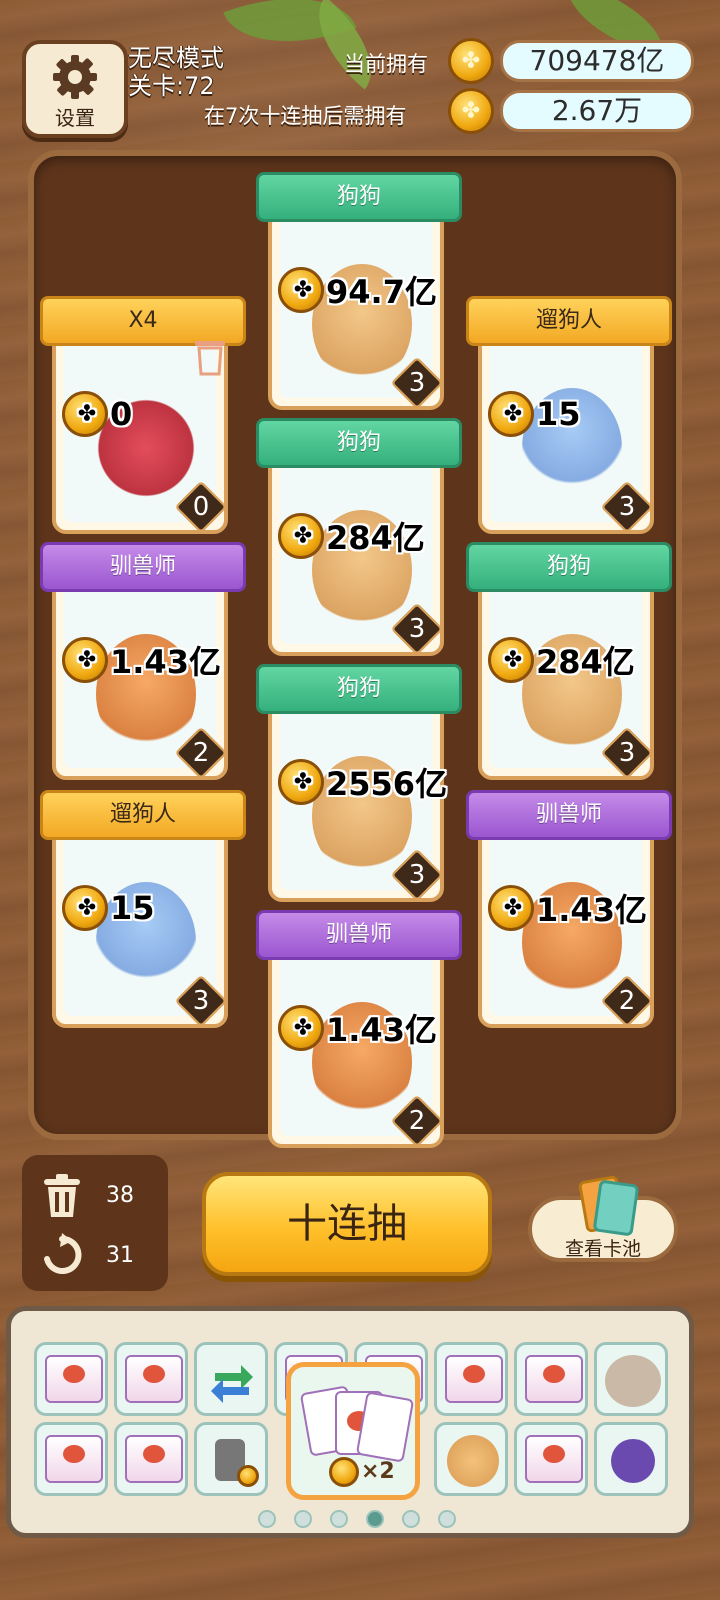 The image size is (720, 1600). I want to click on trash-count: 38, so click(120, 1195).